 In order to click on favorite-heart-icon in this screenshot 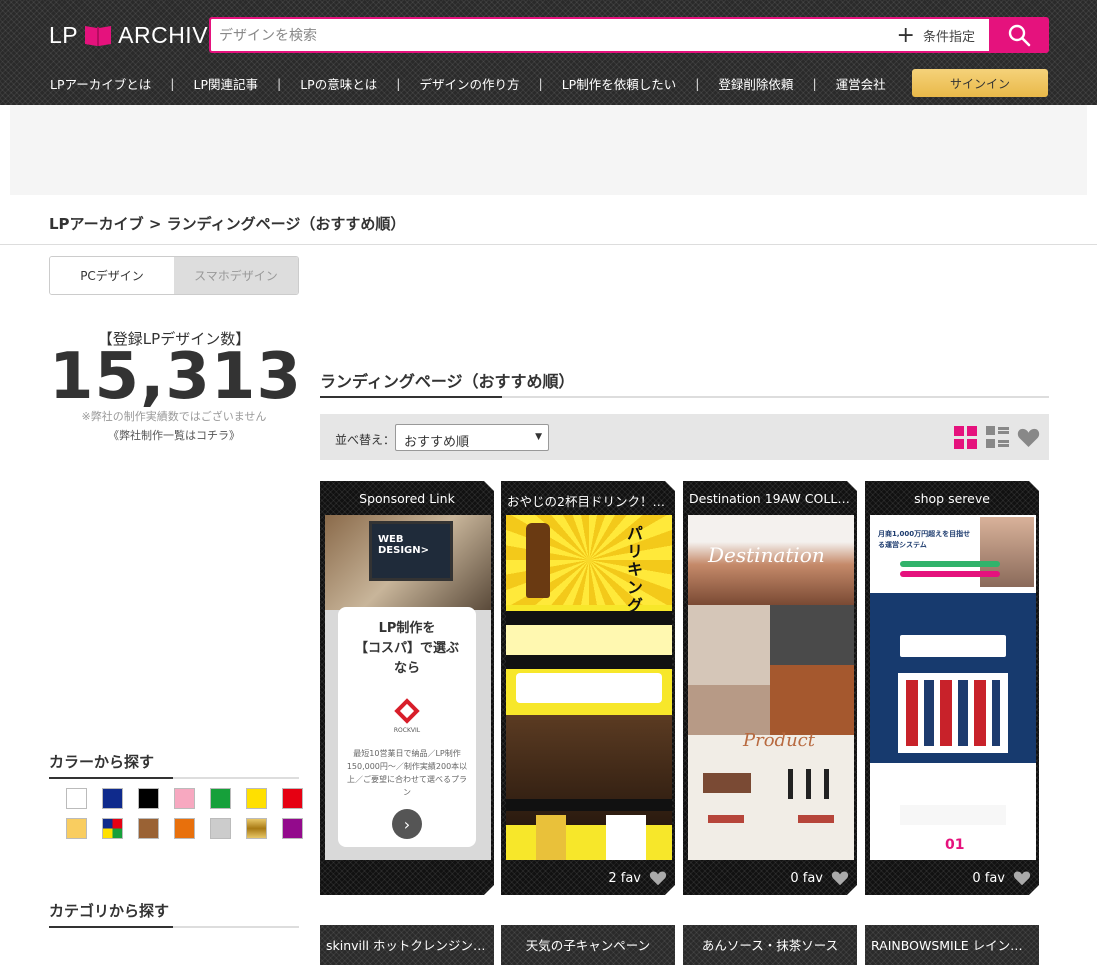, I will do `click(1028, 437)`.